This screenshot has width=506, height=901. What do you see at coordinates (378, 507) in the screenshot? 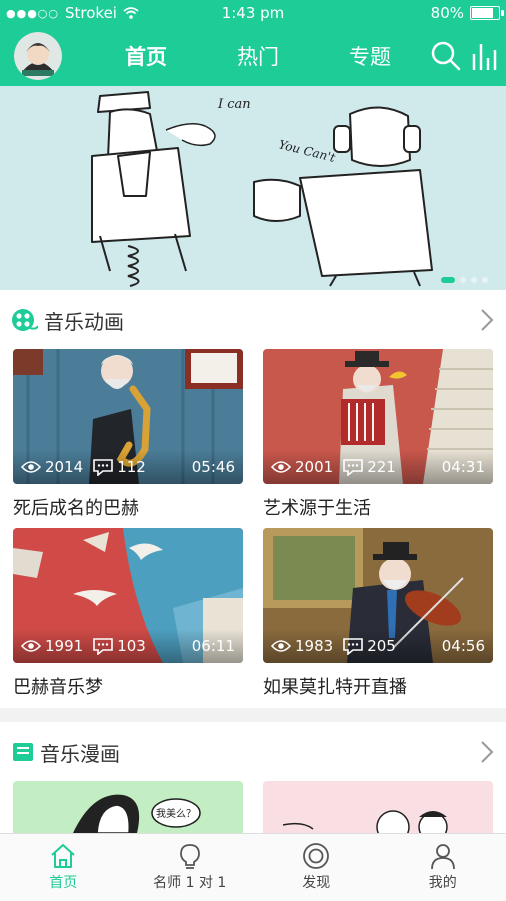
I see `video-title: 艺术源于生活` at bounding box center [378, 507].